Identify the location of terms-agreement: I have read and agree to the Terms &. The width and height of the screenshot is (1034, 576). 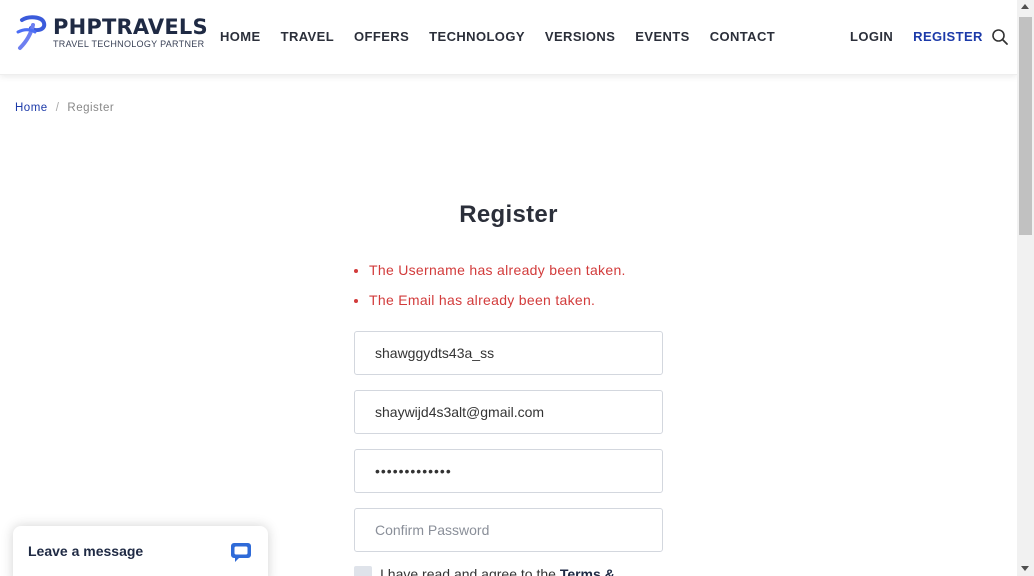
(484, 571).